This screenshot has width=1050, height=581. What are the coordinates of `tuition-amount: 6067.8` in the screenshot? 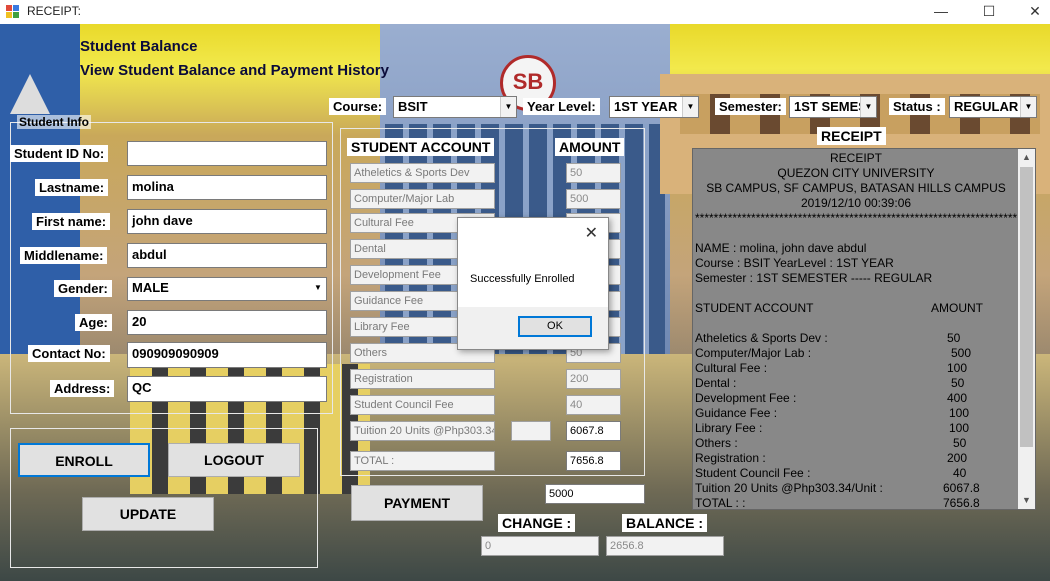 It's located at (593, 431).